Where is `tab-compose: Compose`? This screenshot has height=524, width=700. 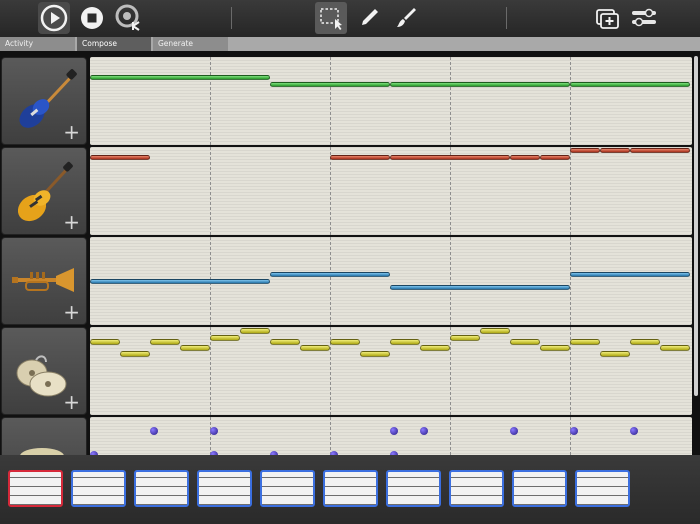 tab-compose: Compose is located at coordinates (114, 44).